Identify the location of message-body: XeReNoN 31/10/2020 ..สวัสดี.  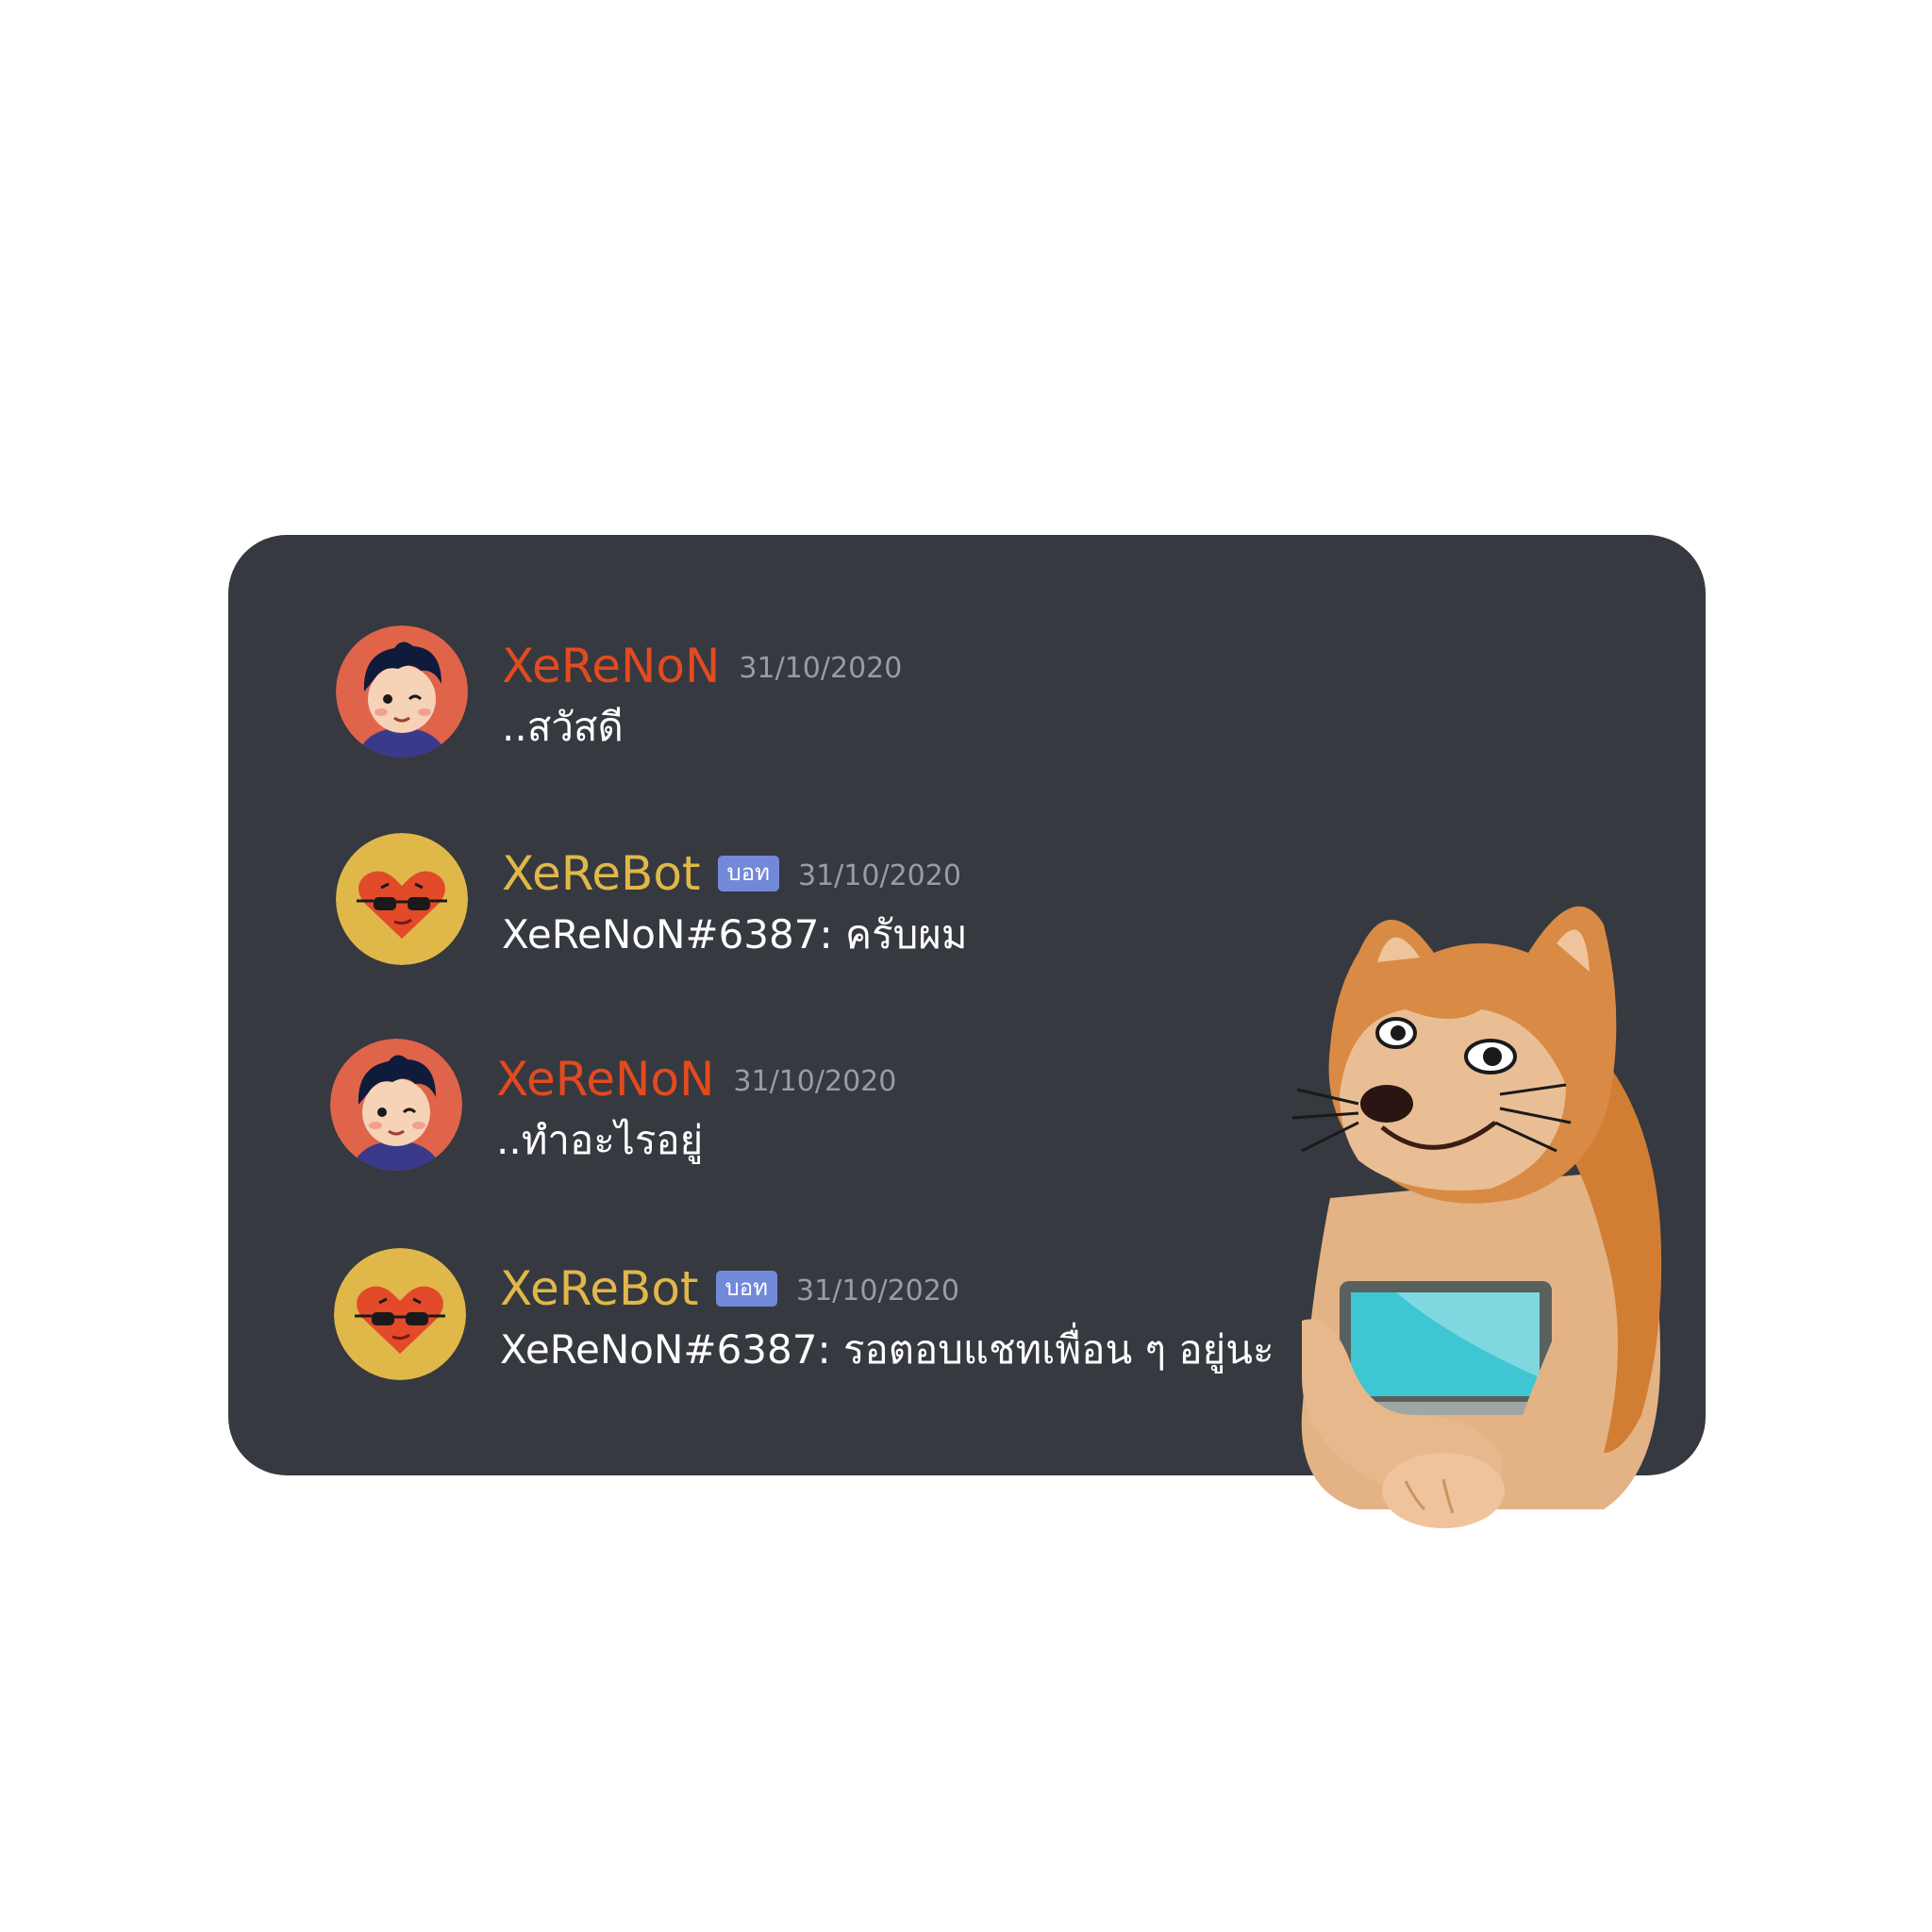
(1021, 694).